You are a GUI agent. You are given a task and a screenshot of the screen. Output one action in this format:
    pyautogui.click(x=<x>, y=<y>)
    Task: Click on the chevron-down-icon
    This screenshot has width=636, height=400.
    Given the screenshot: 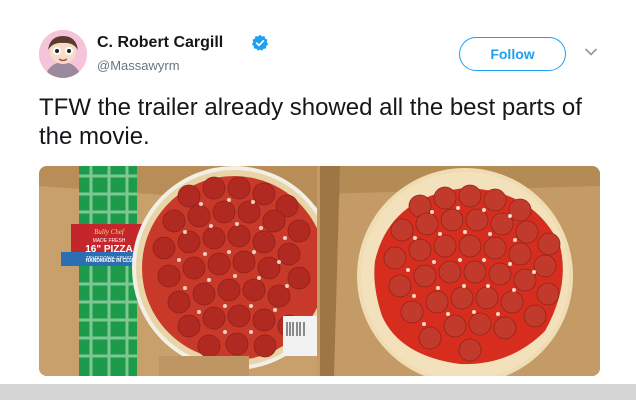 What is the action you would take?
    pyautogui.click(x=591, y=52)
    